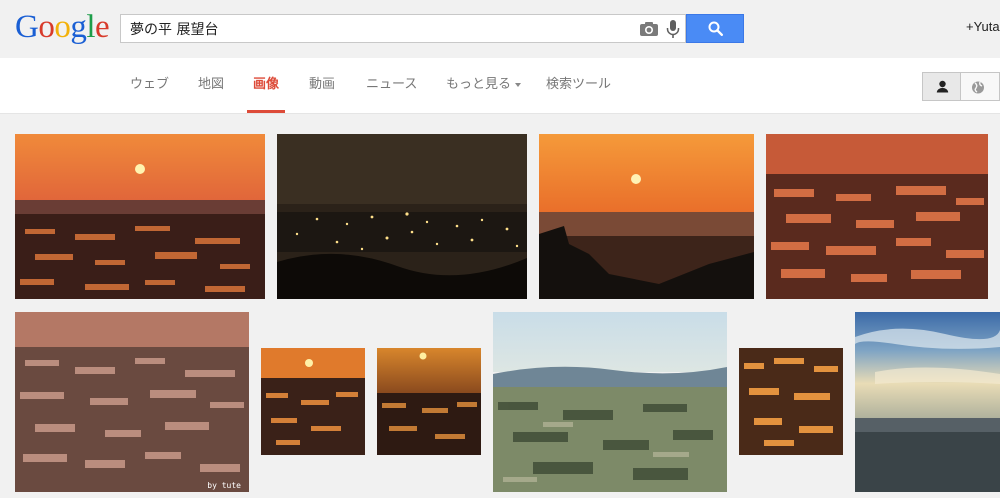  Describe the element at coordinates (322, 86) in the screenshot. I see `tab-videos: 動画` at that location.